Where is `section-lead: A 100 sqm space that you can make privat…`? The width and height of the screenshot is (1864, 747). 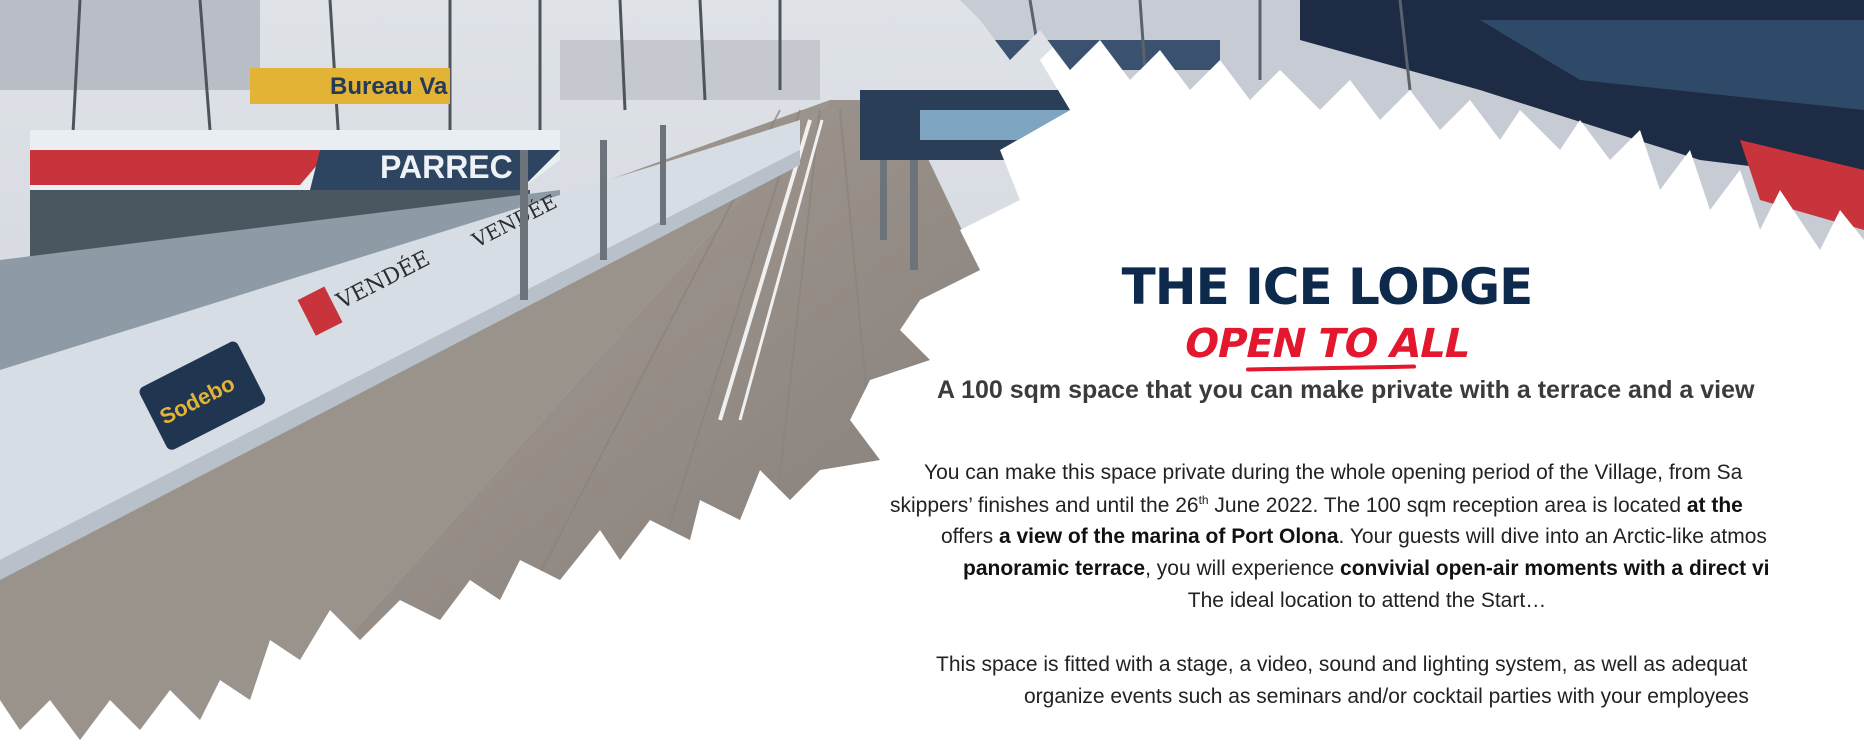 section-lead: A 100 sqm space that you can make privat… is located at coordinates (1346, 390).